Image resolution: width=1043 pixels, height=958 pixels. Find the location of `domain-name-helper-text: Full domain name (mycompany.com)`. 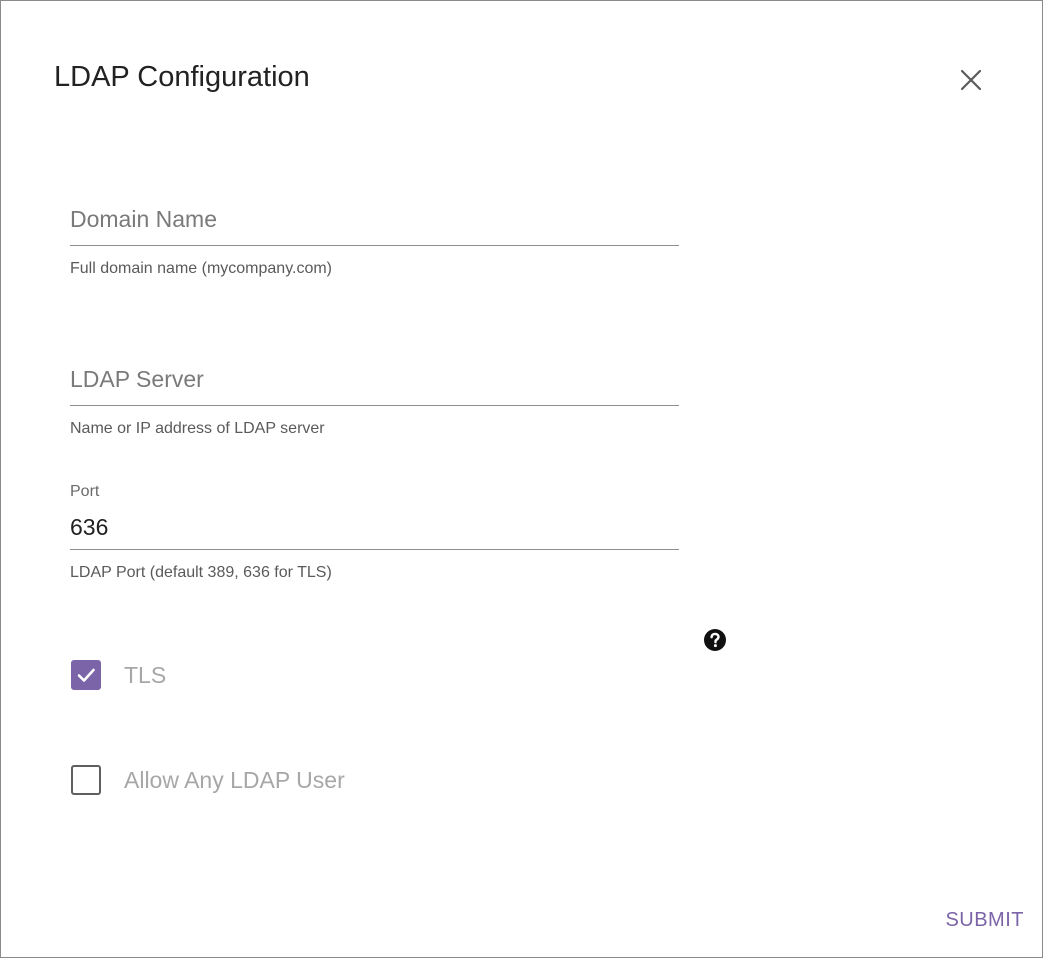

domain-name-helper-text: Full domain name (mycompany.com) is located at coordinates (201, 268).